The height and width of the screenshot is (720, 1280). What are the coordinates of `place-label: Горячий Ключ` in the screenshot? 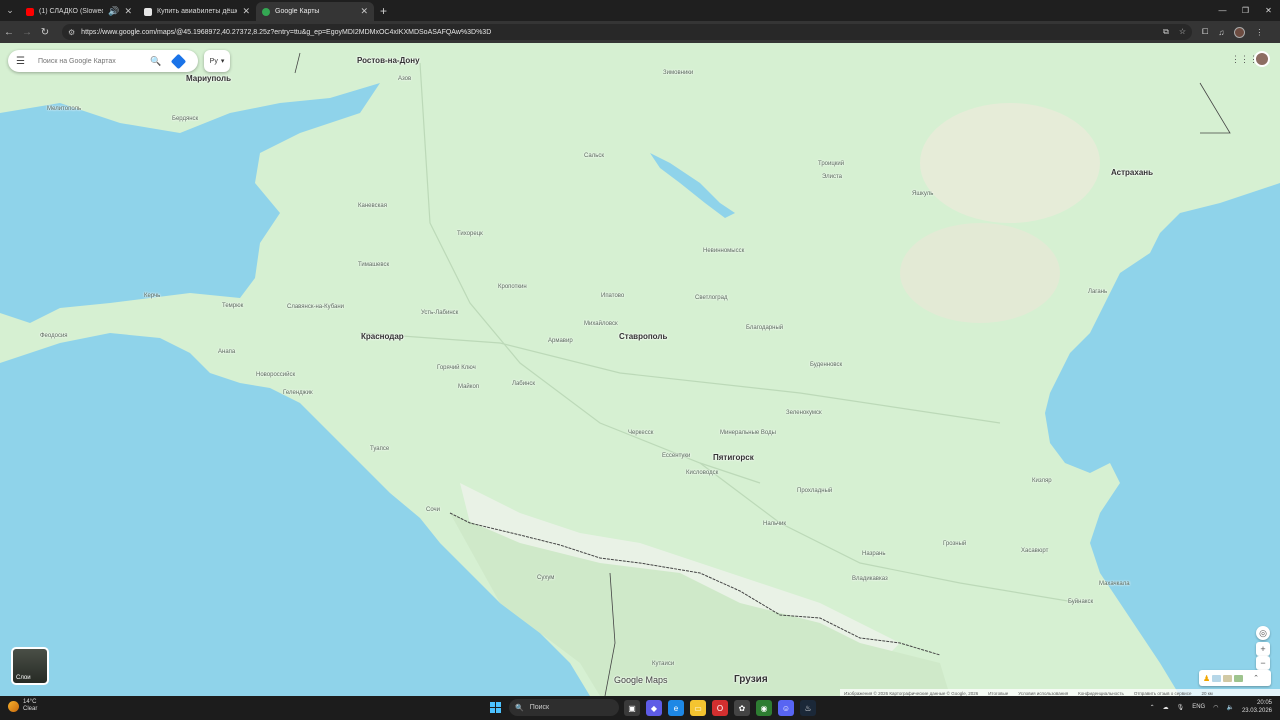 It's located at (456, 368).